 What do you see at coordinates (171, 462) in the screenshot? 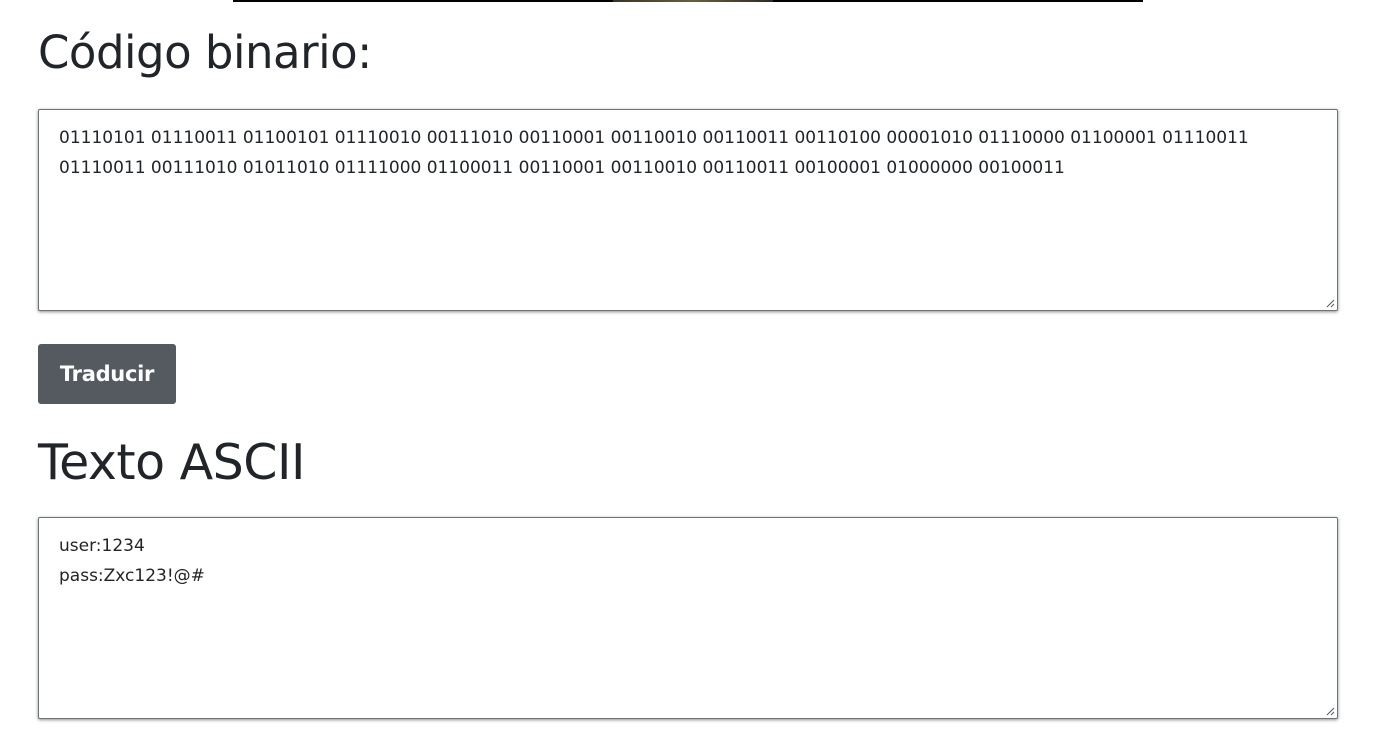
I see `ascii-heading: Texto ASCII` at bounding box center [171, 462].